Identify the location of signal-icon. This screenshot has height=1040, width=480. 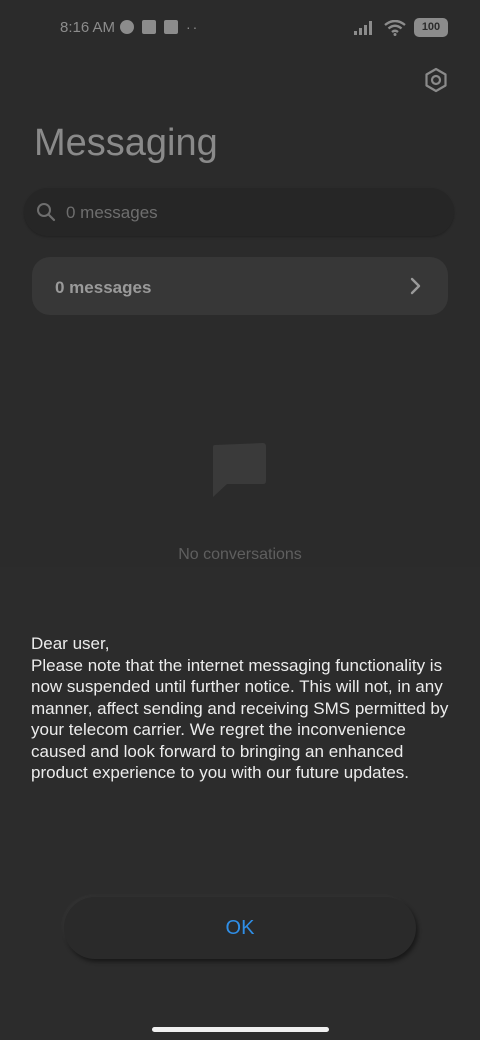
(363, 27).